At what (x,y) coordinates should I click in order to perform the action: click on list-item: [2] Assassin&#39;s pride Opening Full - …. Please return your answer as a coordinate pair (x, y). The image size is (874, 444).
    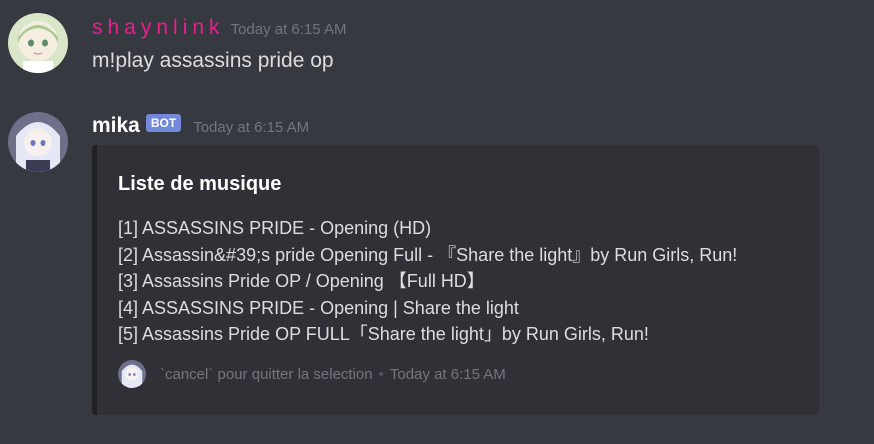
    Looking at the image, I should click on (428, 254).